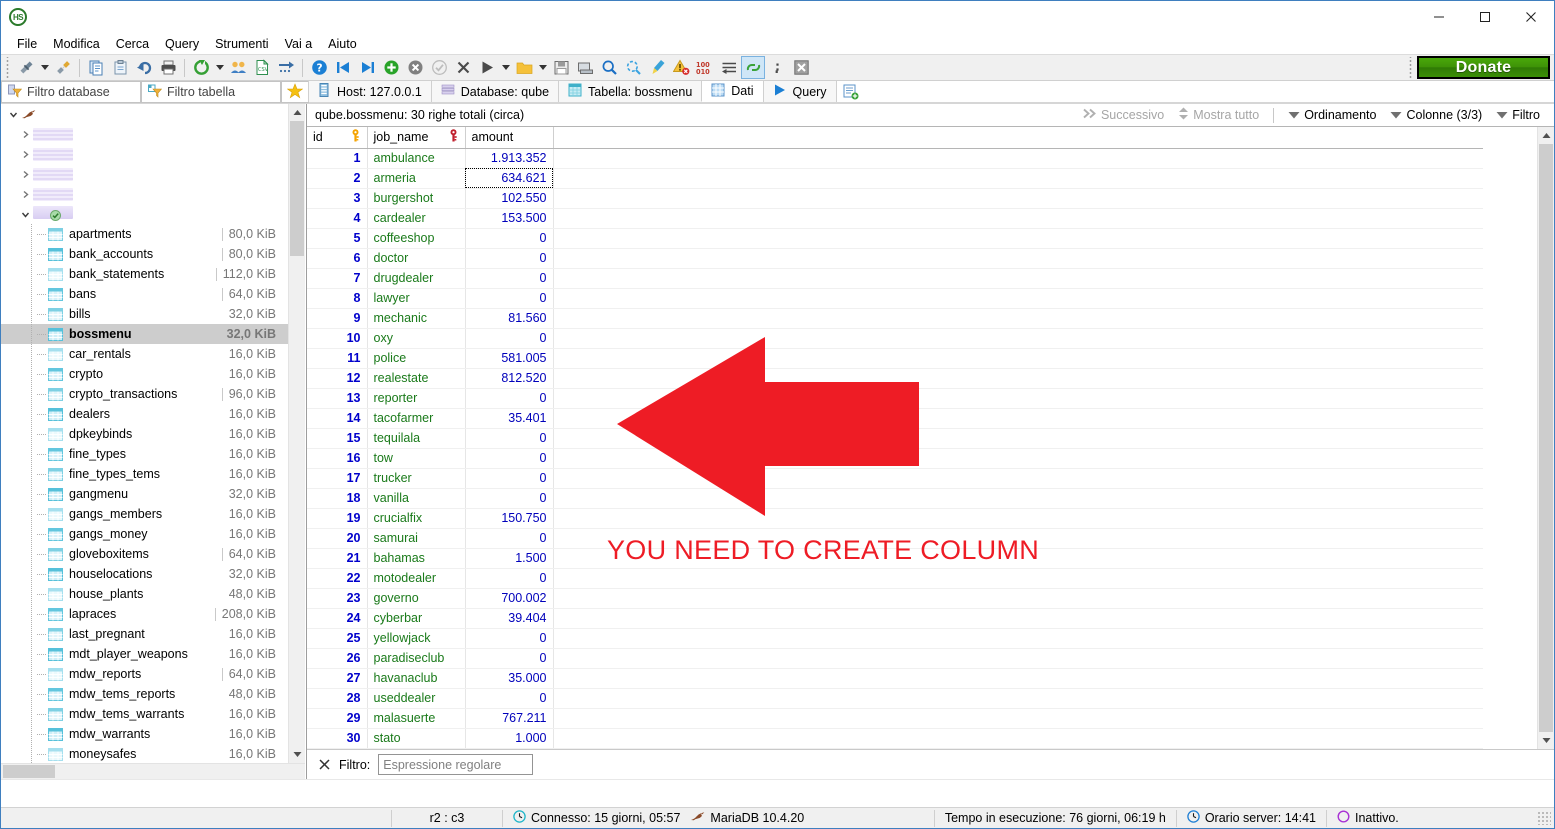 This screenshot has width=1555, height=829. What do you see at coordinates (895, 458) in the screenshot?
I see `table-row: 16 tow 0` at bounding box center [895, 458].